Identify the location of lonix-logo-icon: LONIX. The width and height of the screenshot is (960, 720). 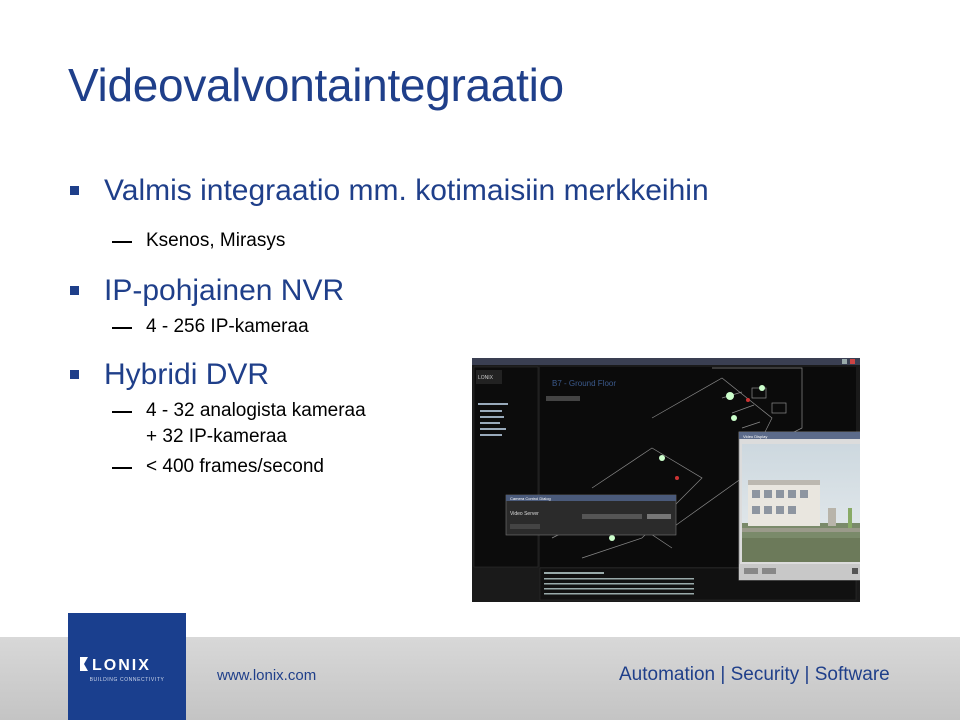
(115, 665).